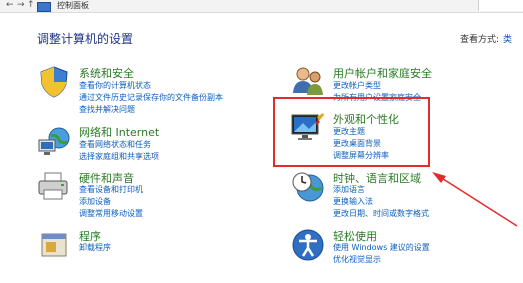 The image size is (523, 283). I want to click on forward-arrow-icon: →, so click(21, 5).